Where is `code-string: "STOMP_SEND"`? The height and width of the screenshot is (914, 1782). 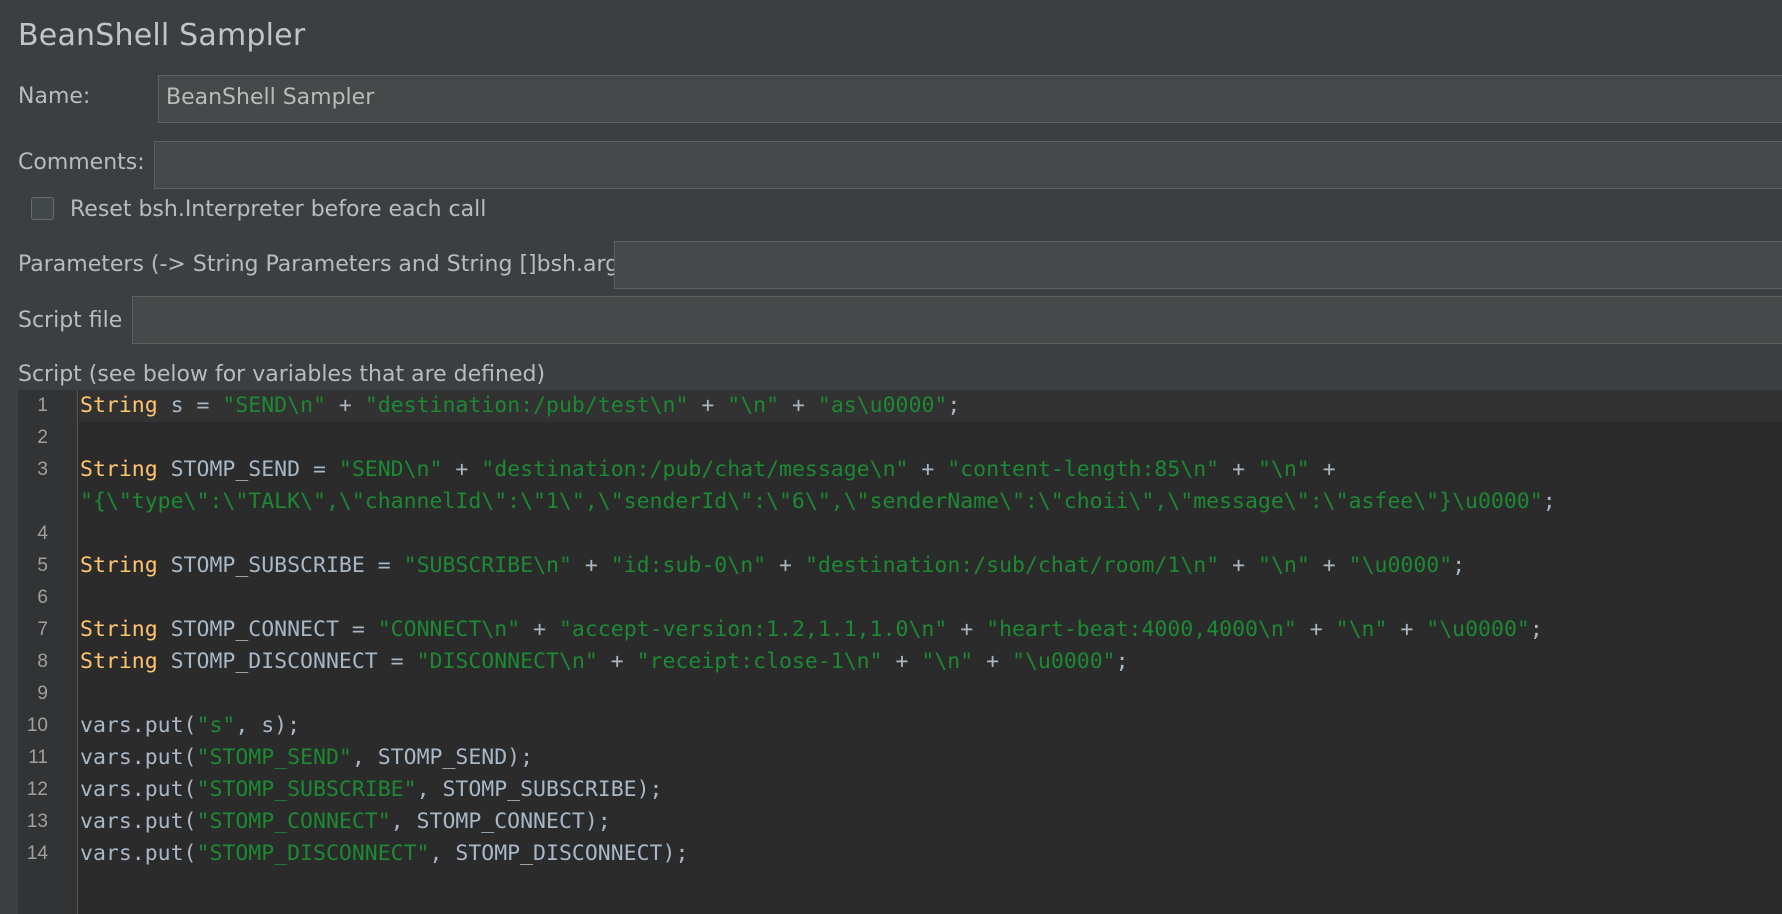
code-string: "STOMP_SEND" is located at coordinates (274, 757).